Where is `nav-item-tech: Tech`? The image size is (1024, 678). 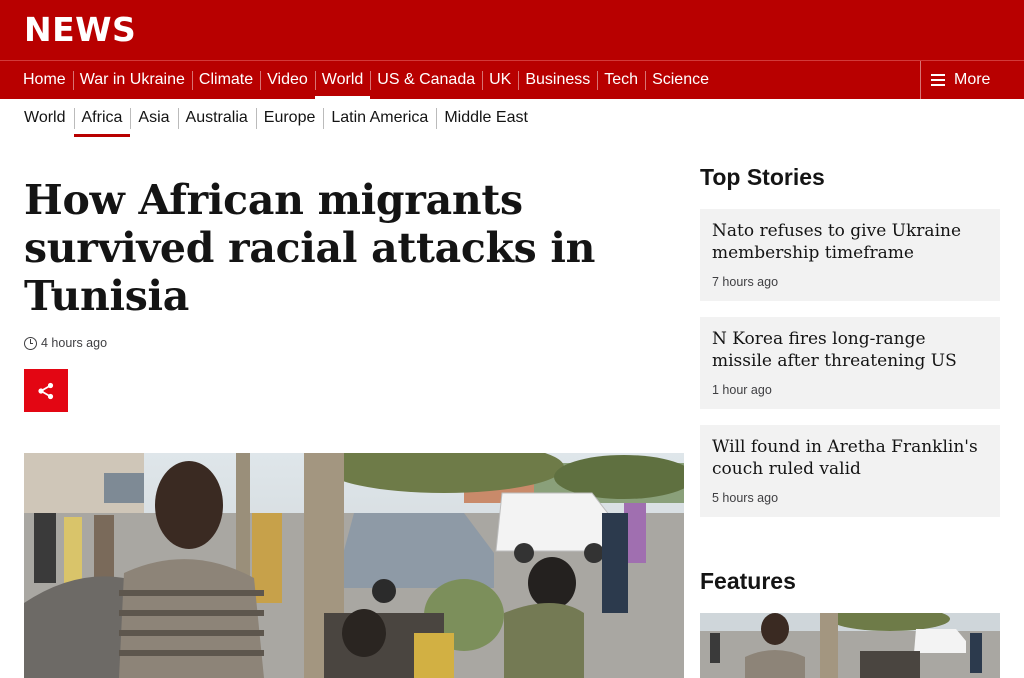
nav-item-tech: Tech is located at coordinates (621, 80).